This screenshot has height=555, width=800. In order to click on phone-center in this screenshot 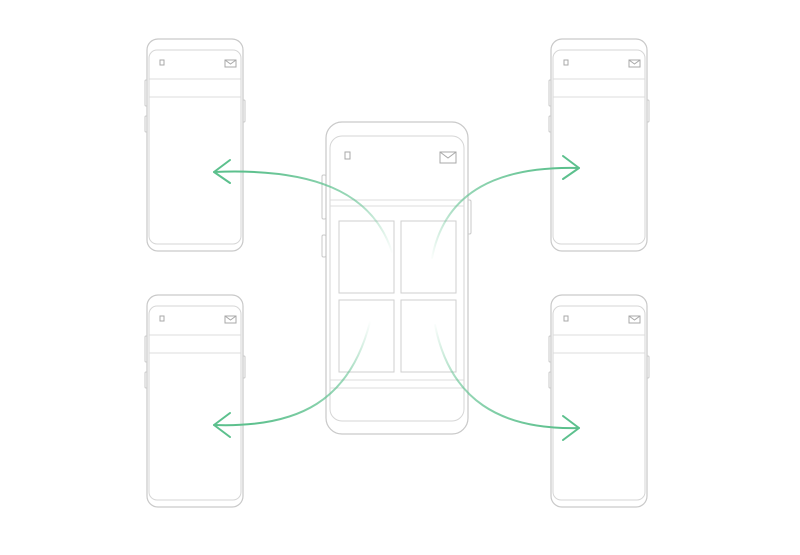, I will do `click(396, 278)`.